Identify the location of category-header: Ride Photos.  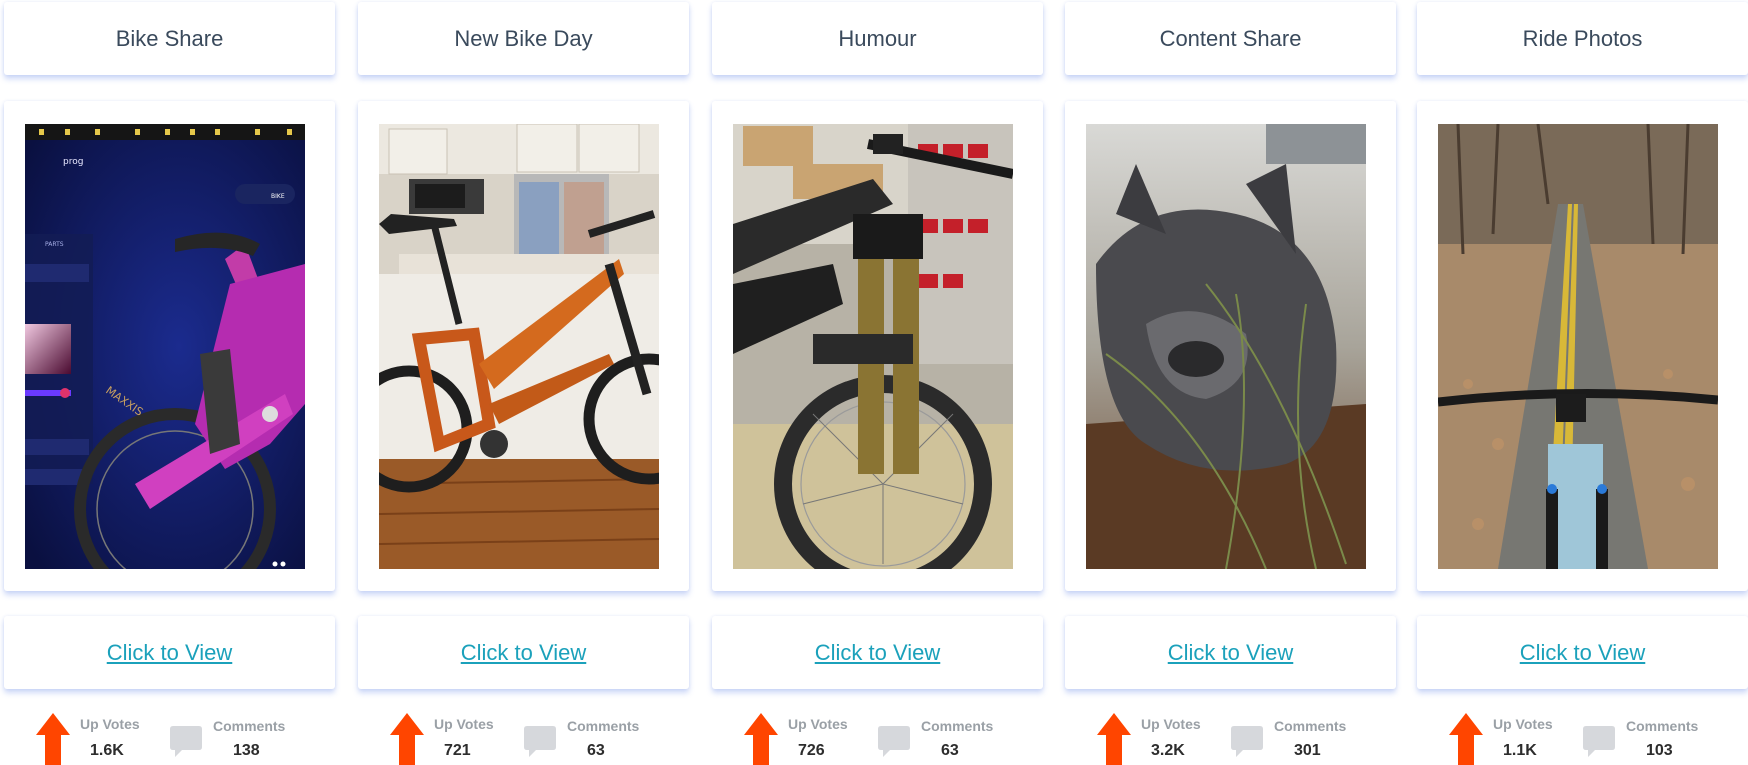
(1582, 38).